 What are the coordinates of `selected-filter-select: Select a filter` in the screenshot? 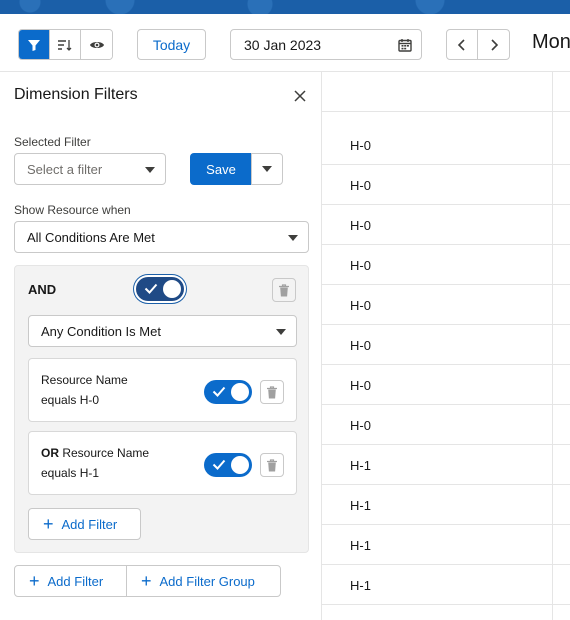 It's located at (90, 169).